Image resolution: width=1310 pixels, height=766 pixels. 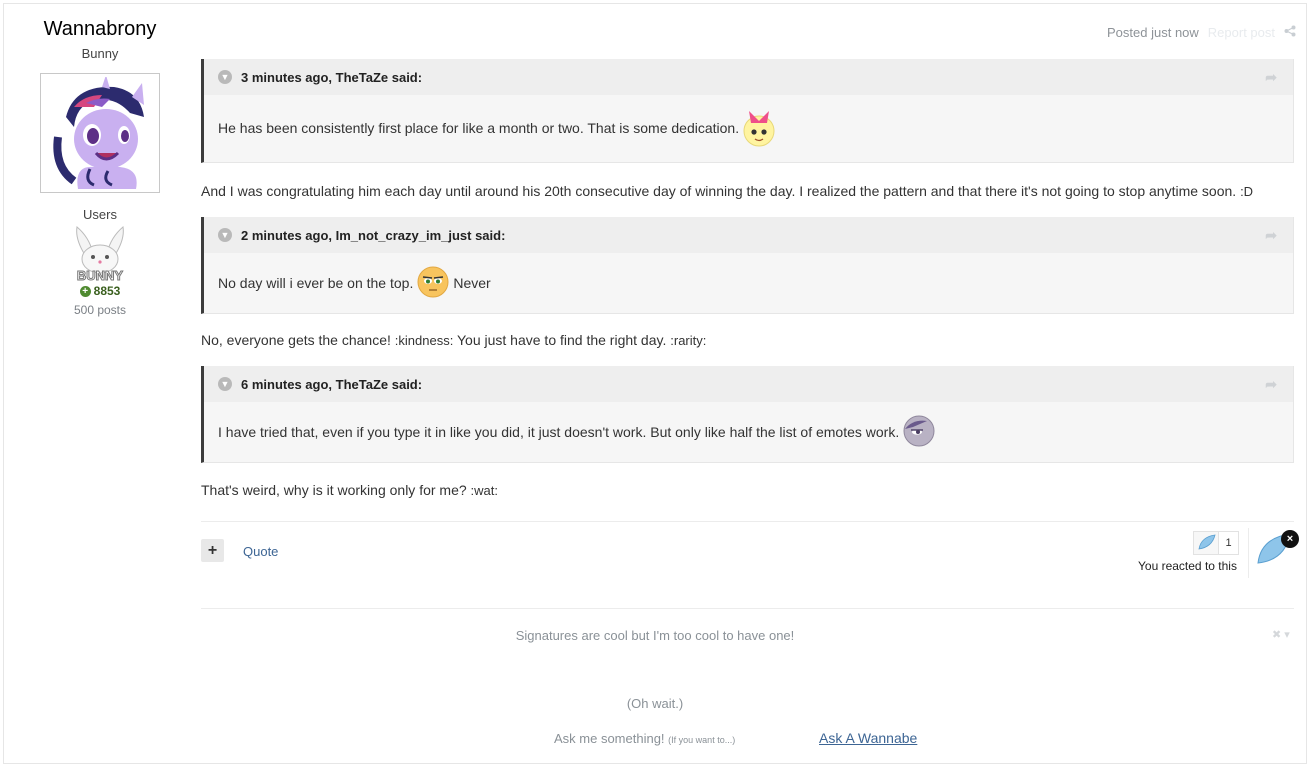 I want to click on author-title: Bunny, so click(x=100, y=53).